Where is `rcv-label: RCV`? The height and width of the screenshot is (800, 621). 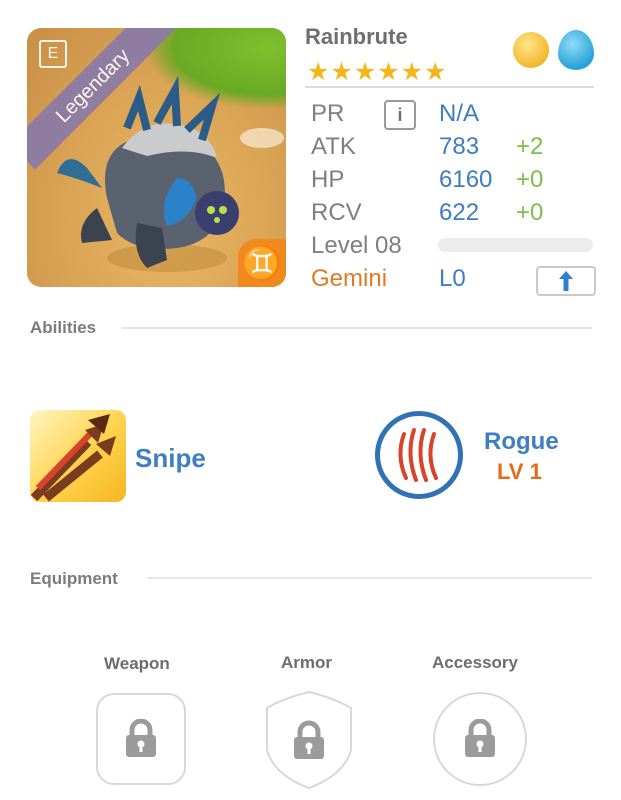 rcv-label: RCV is located at coordinates (336, 212).